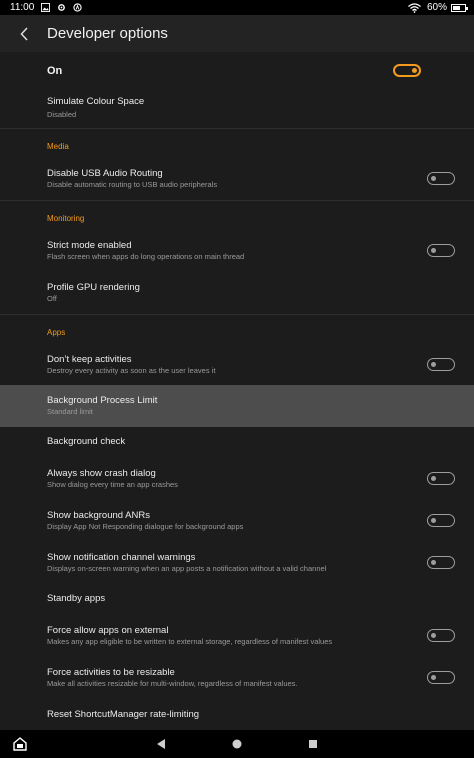 This screenshot has height=758, width=474. What do you see at coordinates (70, 411) in the screenshot?
I see `item-summary: Standard limit` at bounding box center [70, 411].